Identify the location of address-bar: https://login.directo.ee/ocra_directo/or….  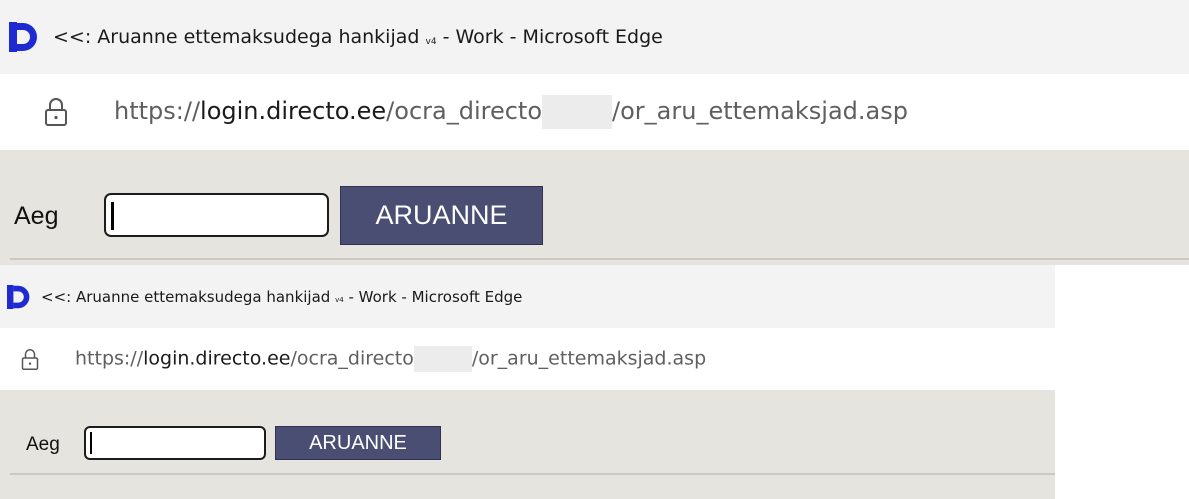
(527, 359).